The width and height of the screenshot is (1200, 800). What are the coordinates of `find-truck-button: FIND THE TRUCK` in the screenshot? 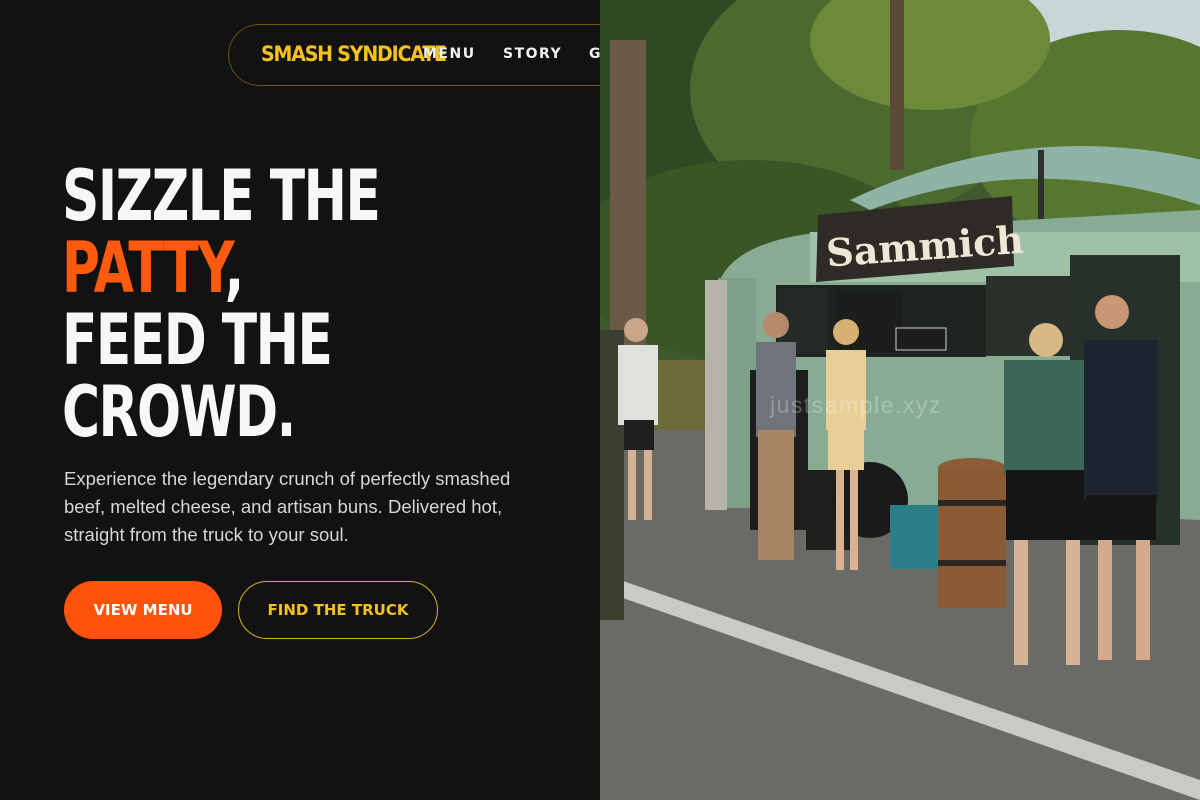 It's located at (338, 610).